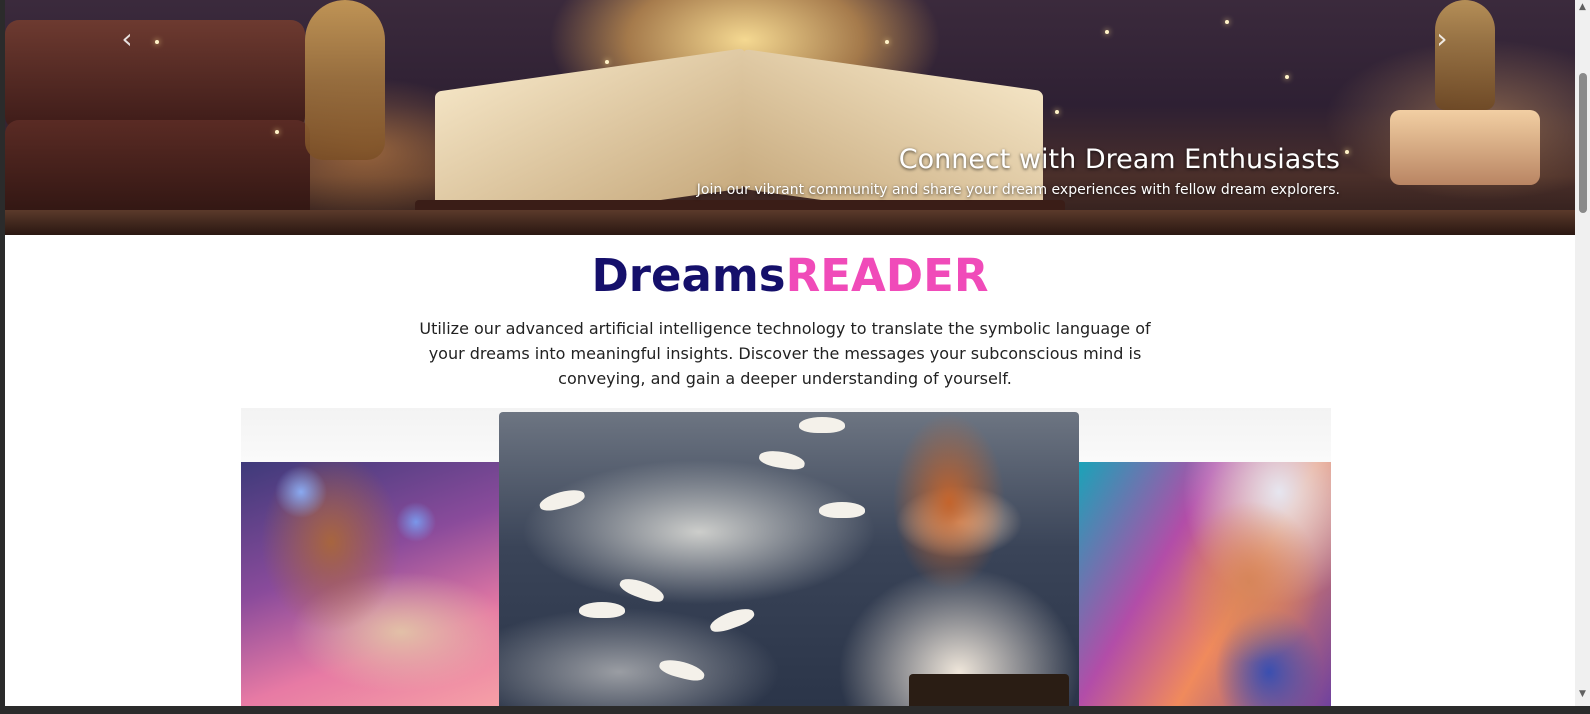 The width and height of the screenshot is (1590, 714). Describe the element at coordinates (790, 222) in the screenshot. I see `hero-image-table` at that location.